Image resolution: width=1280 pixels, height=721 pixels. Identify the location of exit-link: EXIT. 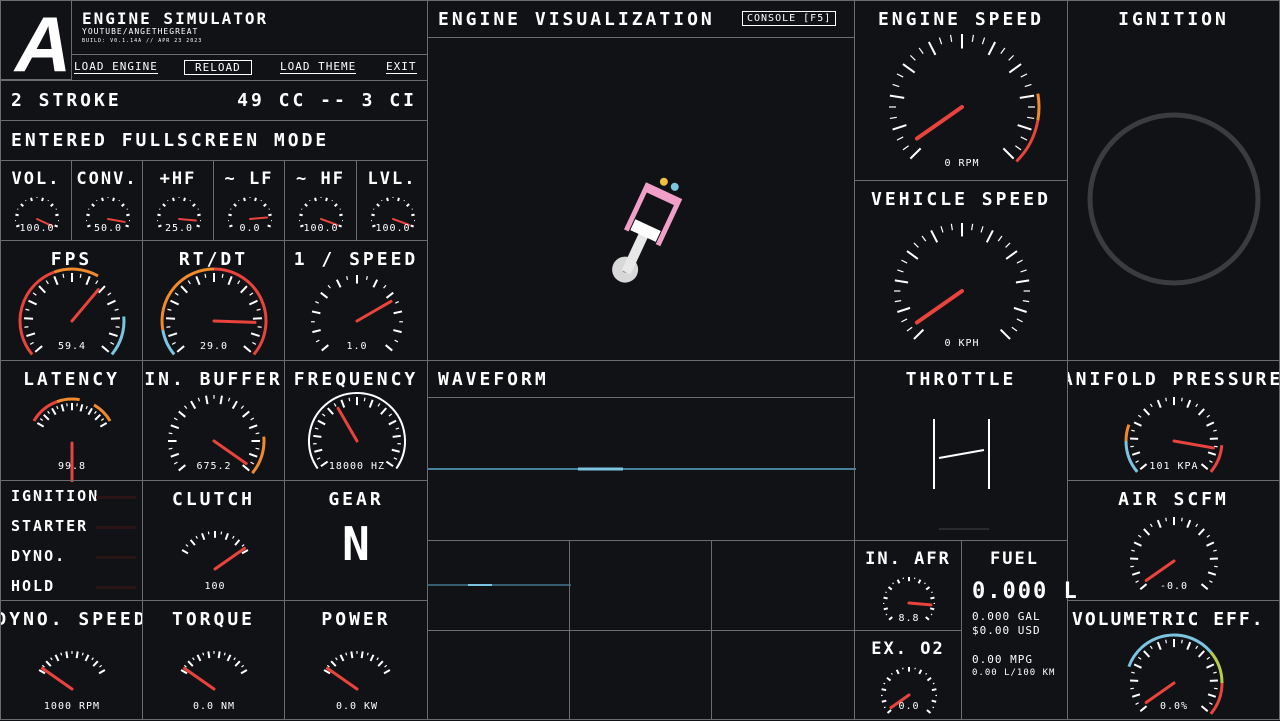
(401, 67).